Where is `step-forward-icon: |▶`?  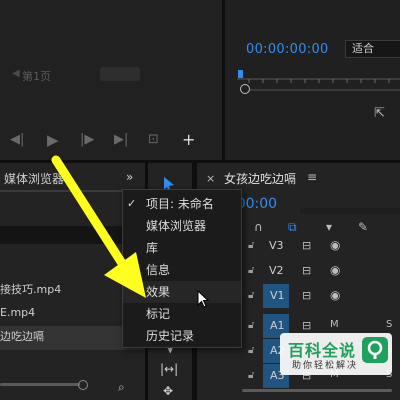 step-forward-icon: |▶ is located at coordinates (87, 139).